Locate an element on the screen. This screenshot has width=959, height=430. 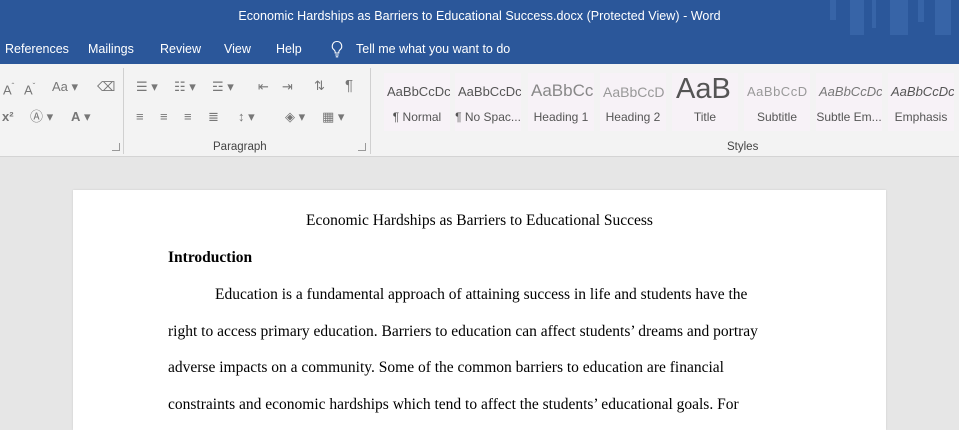
style-subtitle: AaBbCcD Subtitle is located at coordinates (777, 102).